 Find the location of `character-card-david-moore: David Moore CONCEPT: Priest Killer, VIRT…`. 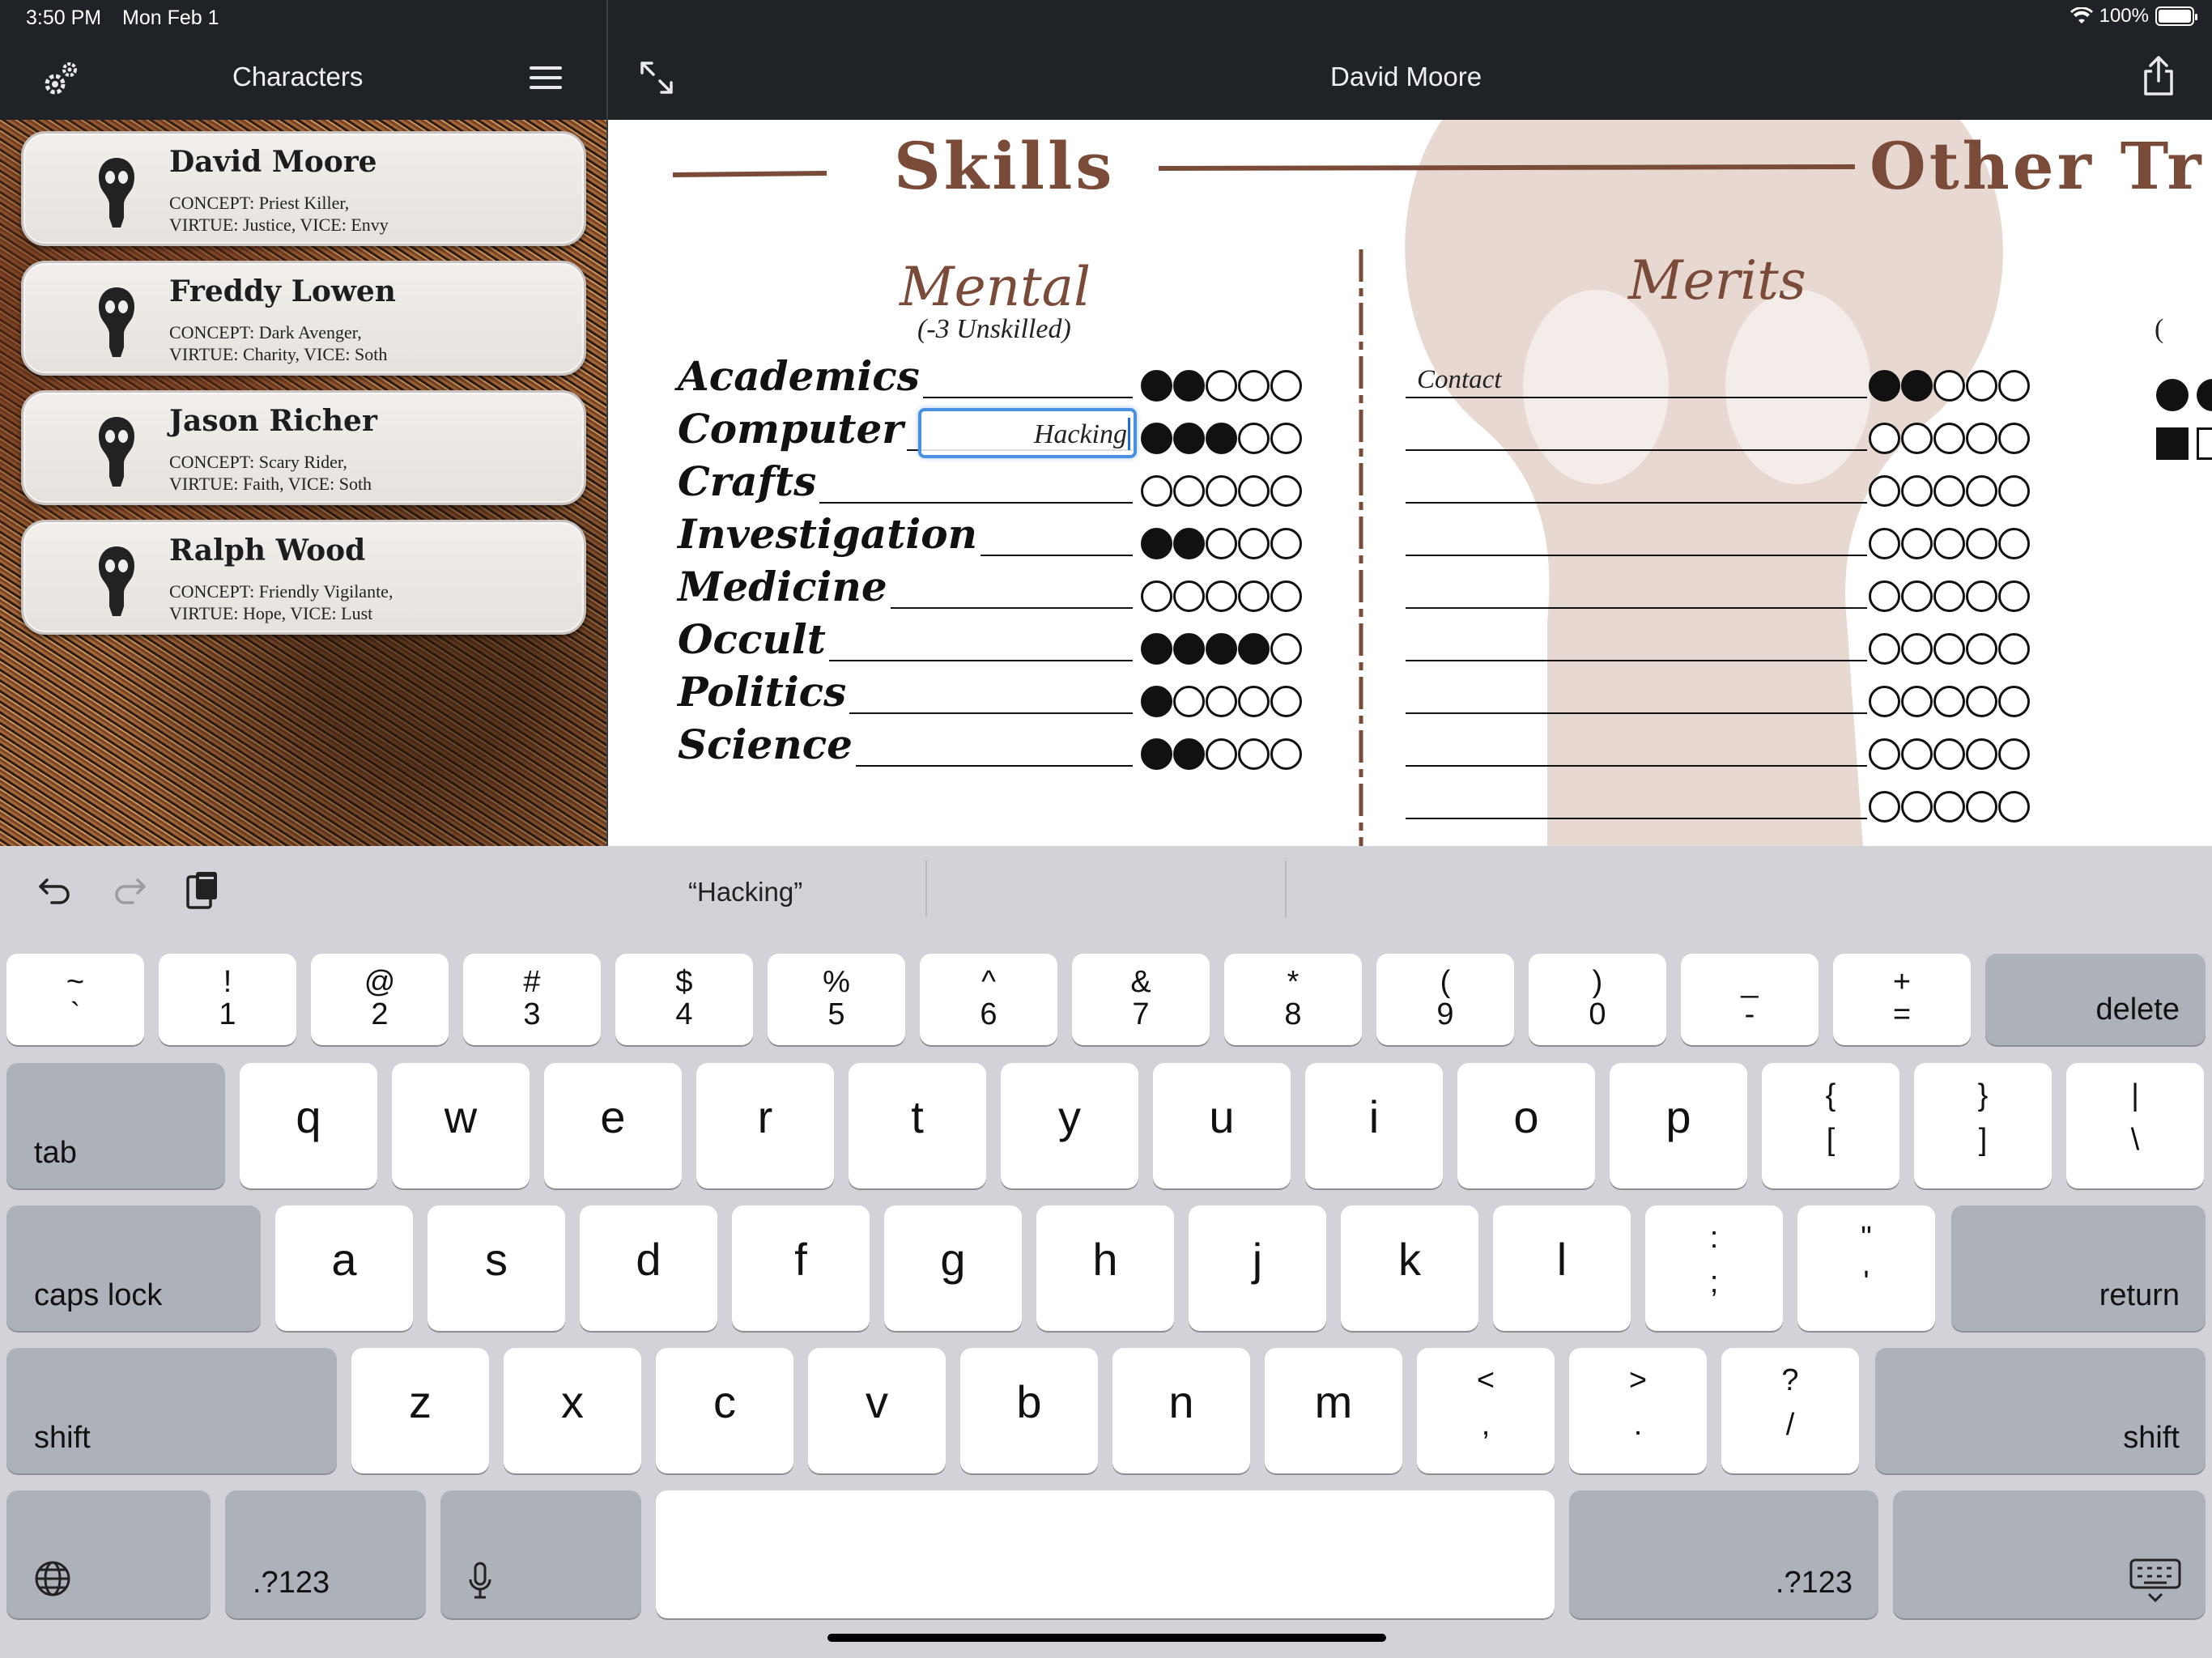

character-card-david-moore: David Moore CONCEPT: Priest Killer, VIRT… is located at coordinates (303, 188).